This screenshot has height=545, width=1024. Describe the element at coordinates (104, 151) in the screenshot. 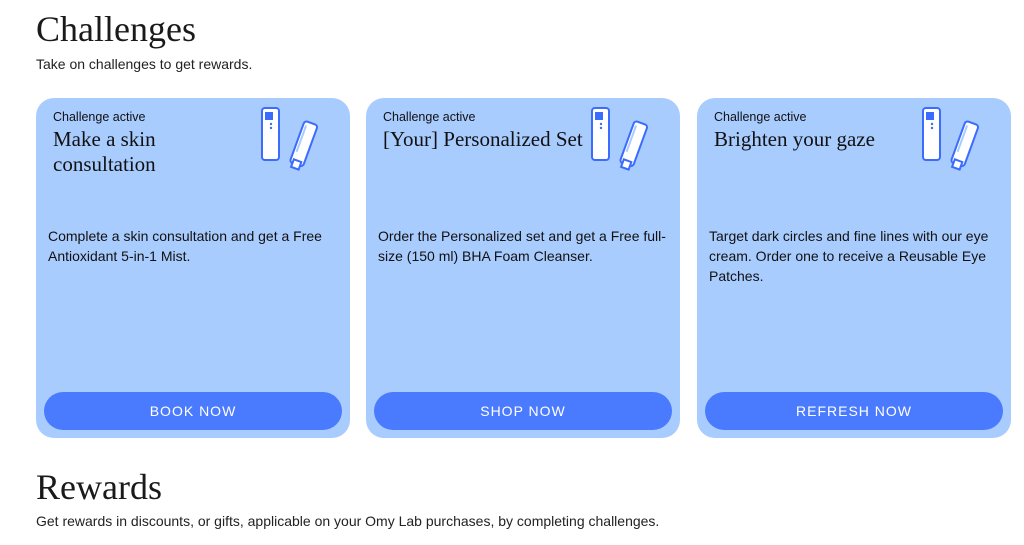

I see `challenge-title: Make a skin consultation` at that location.